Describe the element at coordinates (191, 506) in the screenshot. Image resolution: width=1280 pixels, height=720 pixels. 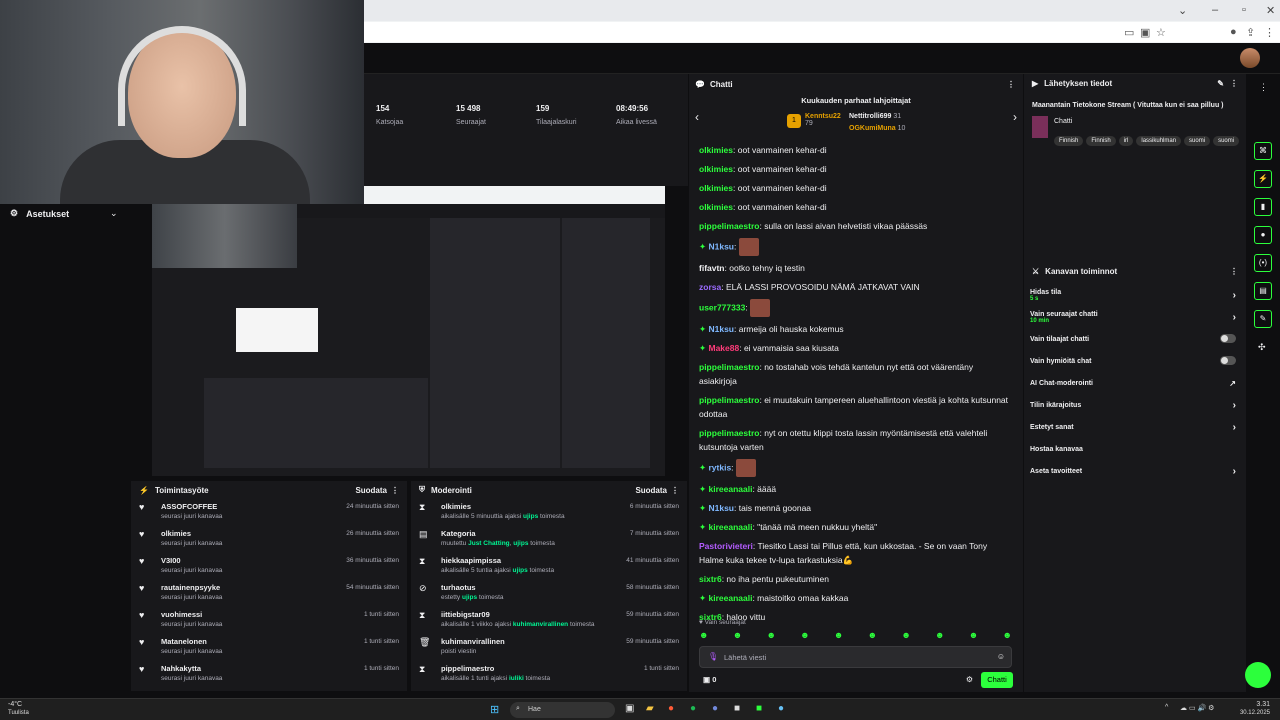
I see `activity-user: ASSOFCOFFEE` at that location.